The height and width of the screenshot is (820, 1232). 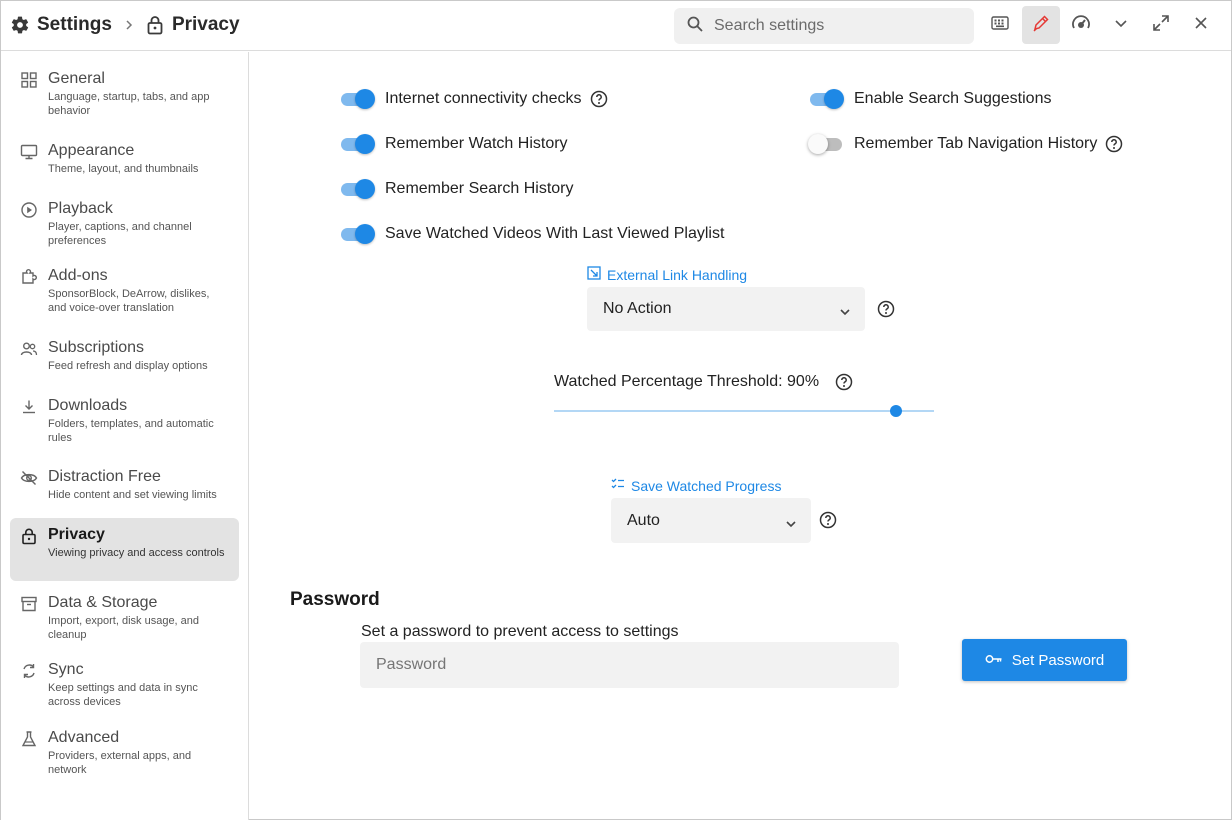 I want to click on slider-fill, so click(x=725, y=411).